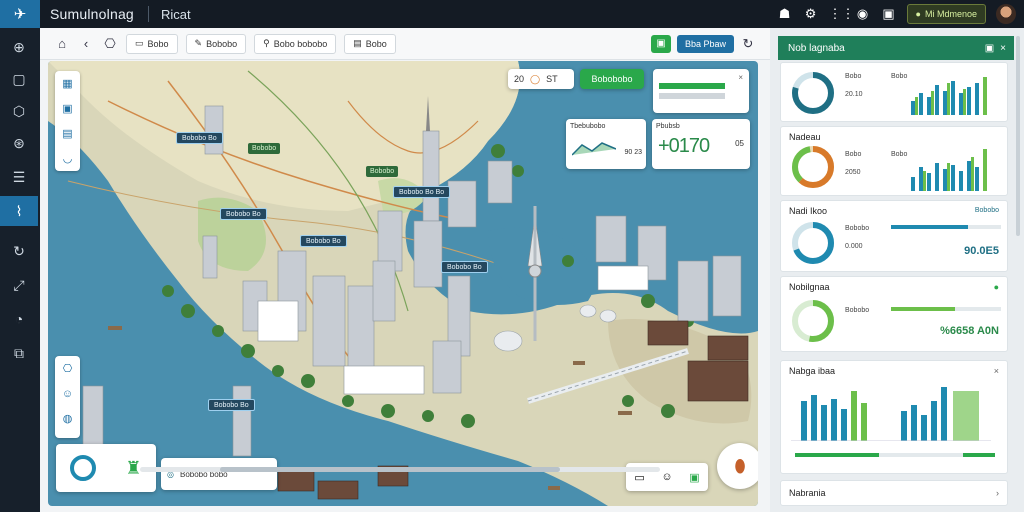 The width and height of the screenshot is (1024, 512). Describe the element at coordinates (812, 371) in the screenshot. I see `stat-card-5-title: Nabga ibaa` at that location.